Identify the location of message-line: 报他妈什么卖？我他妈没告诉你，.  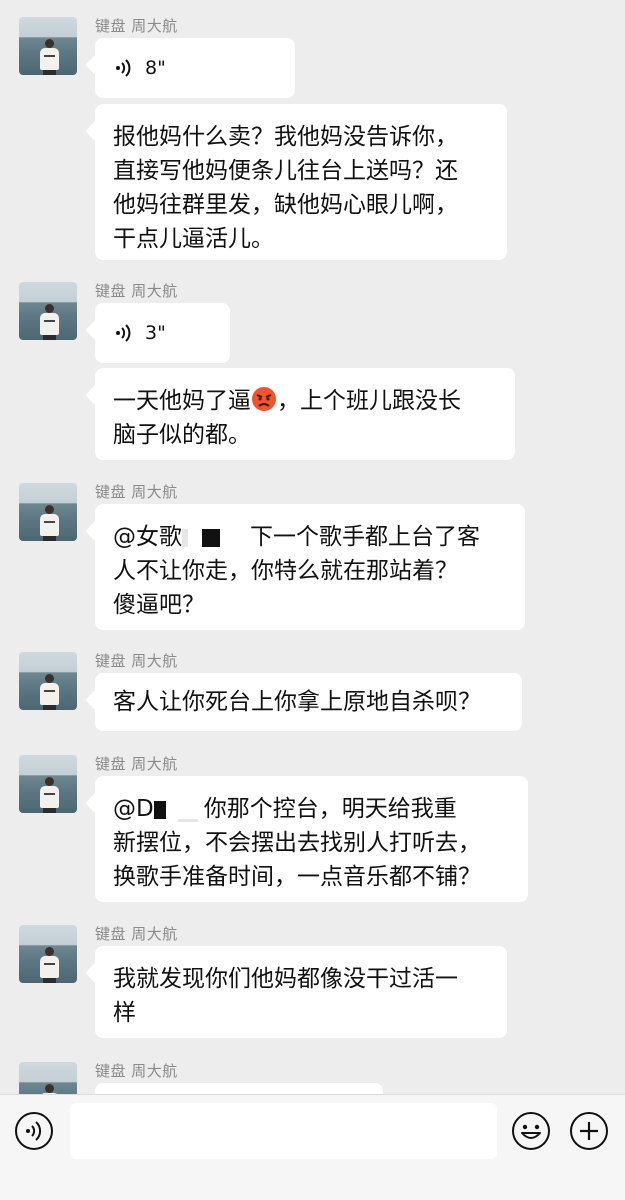
(285, 137).